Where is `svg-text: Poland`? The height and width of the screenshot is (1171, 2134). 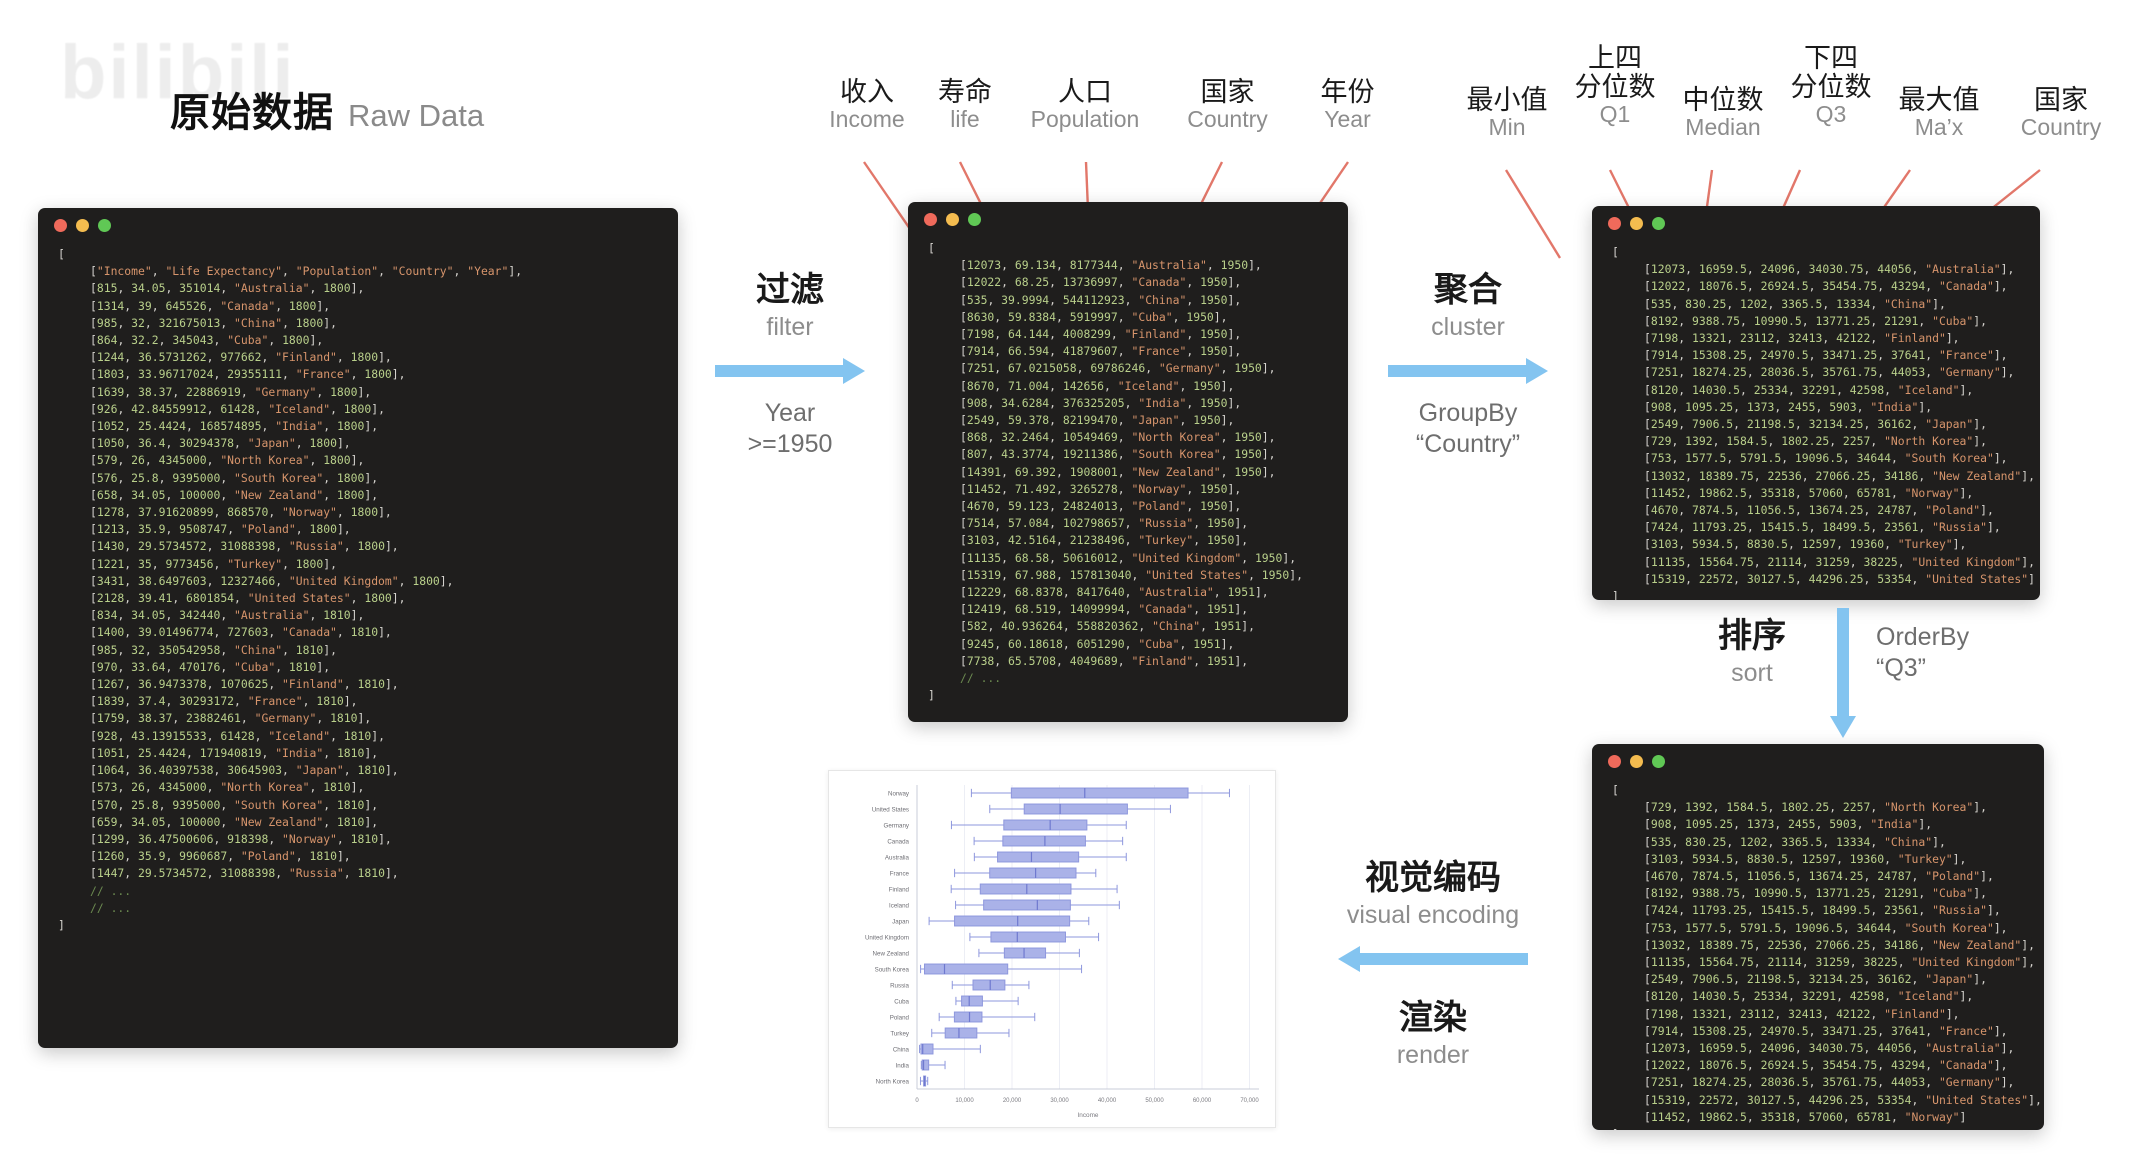 svg-text: Poland is located at coordinates (900, 1018).